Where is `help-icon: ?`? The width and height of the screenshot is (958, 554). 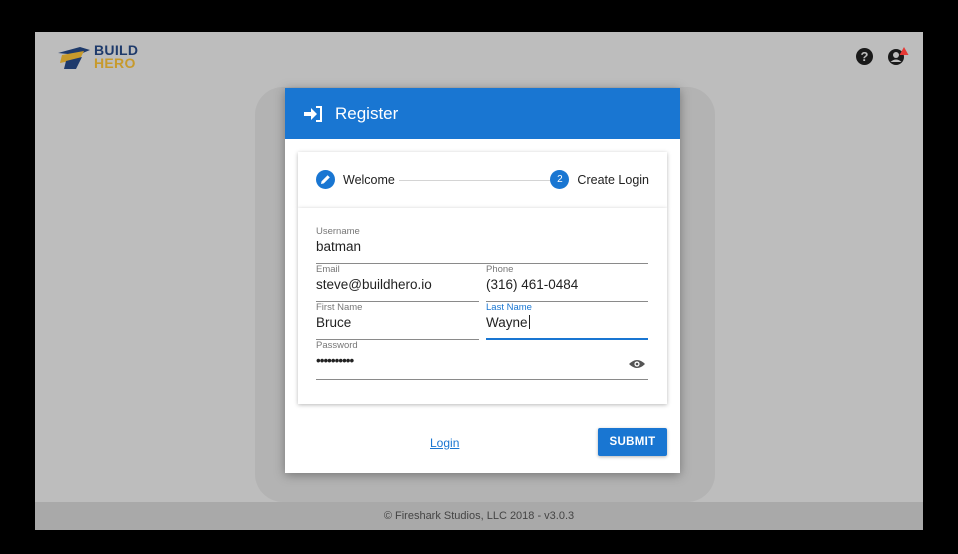 help-icon: ? is located at coordinates (864, 56).